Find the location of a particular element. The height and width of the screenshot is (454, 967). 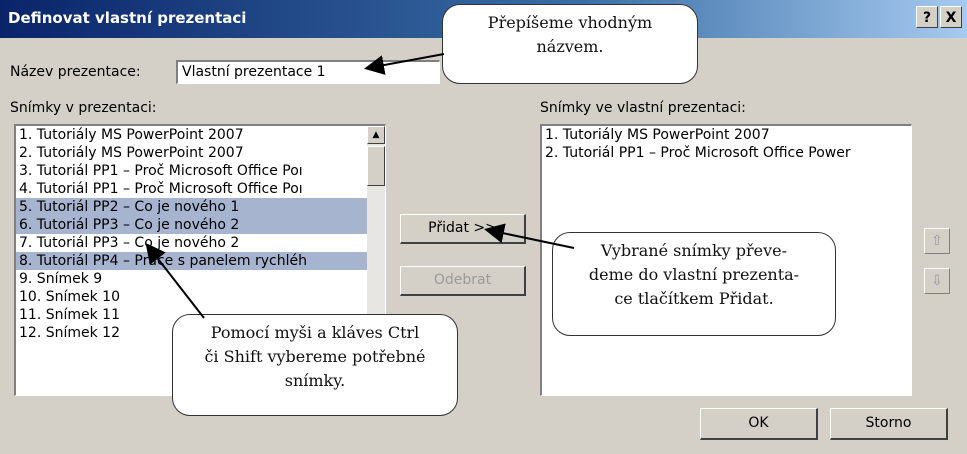

right-list-item: 1. Tutoriály MS PowerPoint 2007 is located at coordinates (726, 135).